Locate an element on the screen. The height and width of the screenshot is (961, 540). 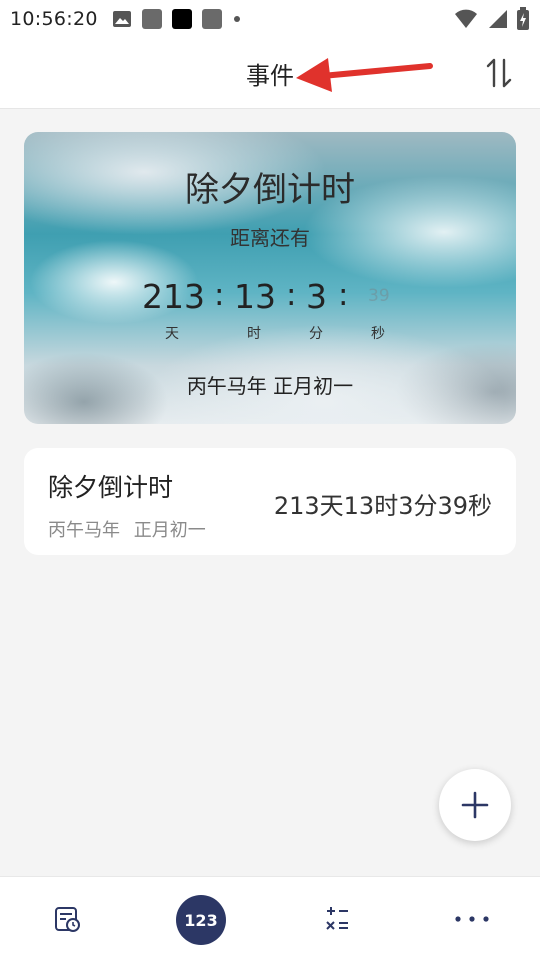
counter-icon: 123 is located at coordinates (201, 920).